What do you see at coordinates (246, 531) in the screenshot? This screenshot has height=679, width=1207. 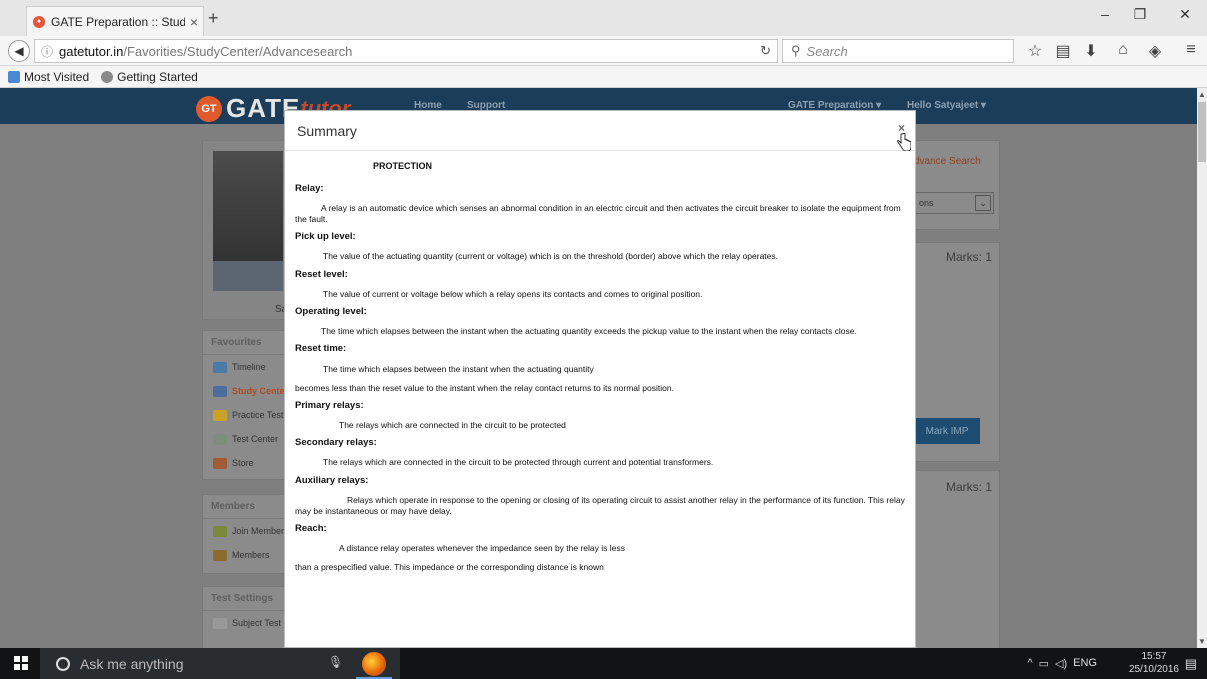 I see `sidebar-item-join-members: Join Members` at bounding box center [246, 531].